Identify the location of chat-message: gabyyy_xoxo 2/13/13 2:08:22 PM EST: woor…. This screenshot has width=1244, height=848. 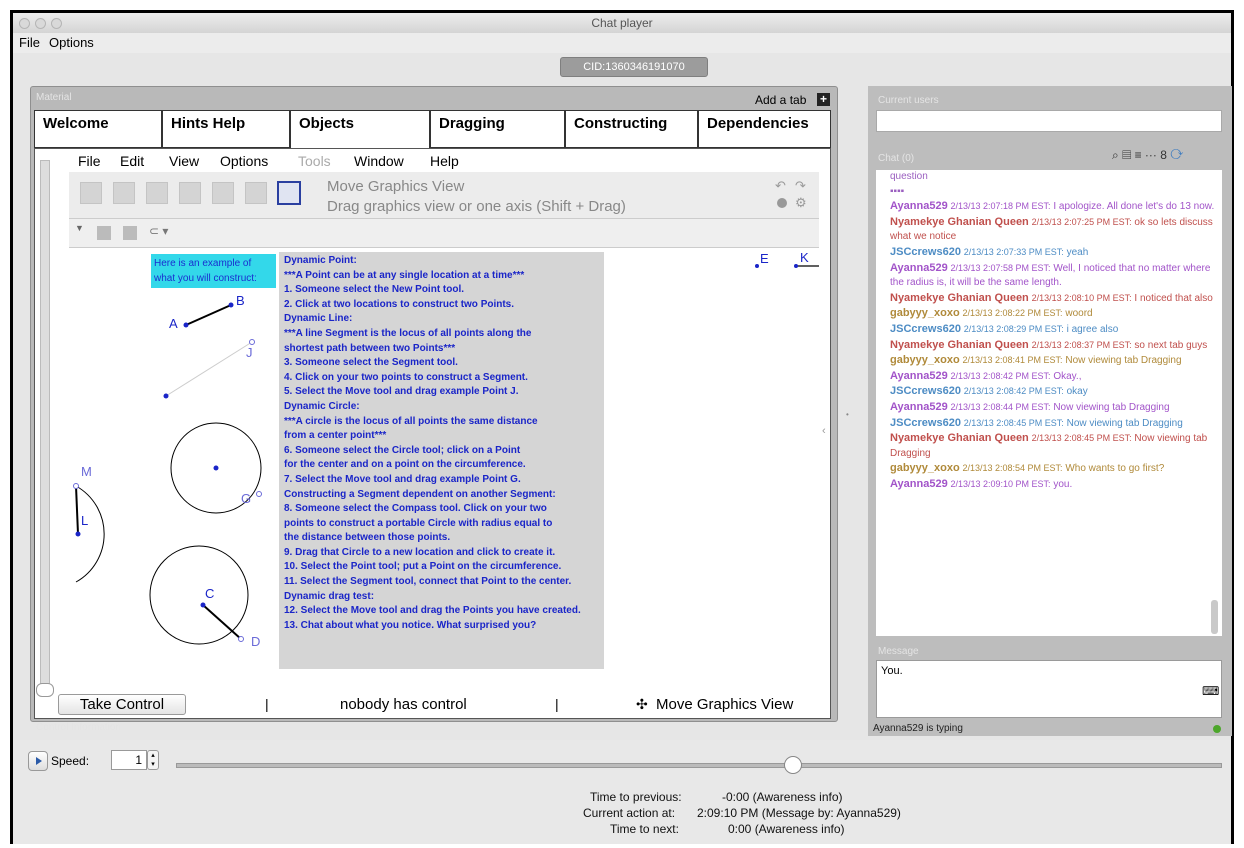
(1049, 314).